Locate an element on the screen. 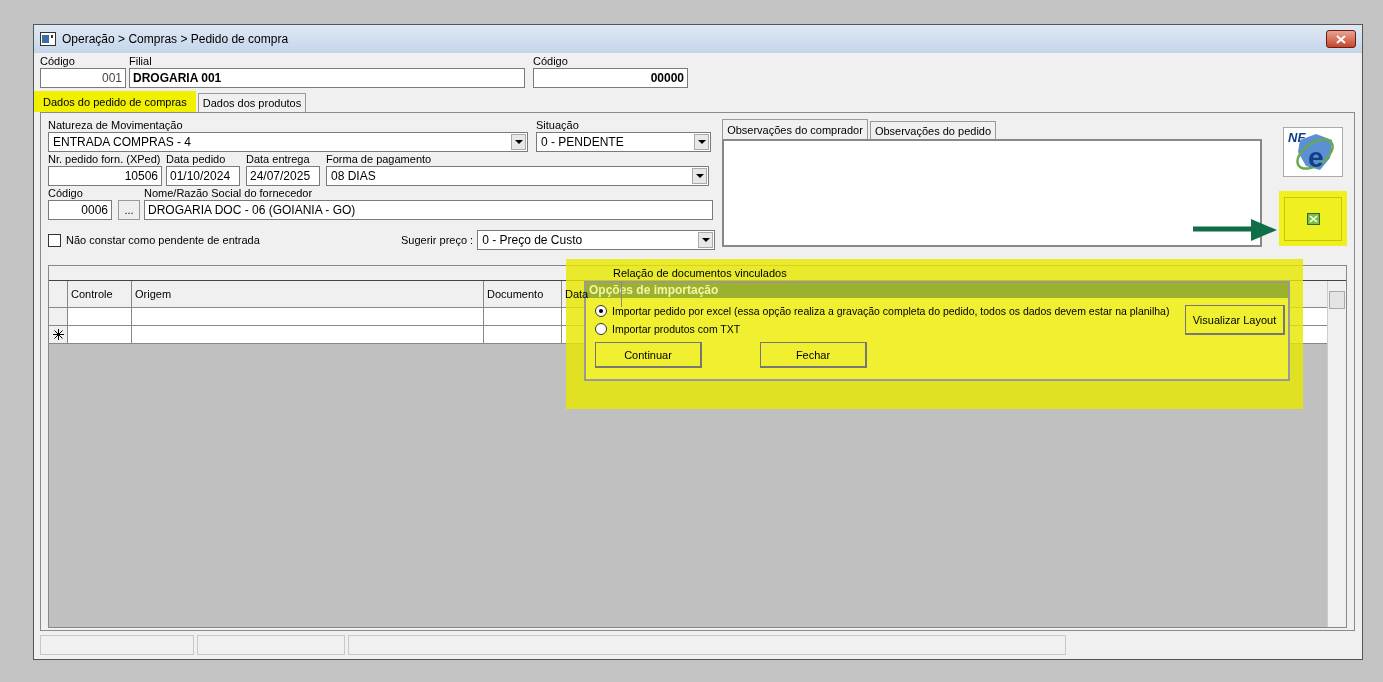 Image resolution: width=1383 pixels, height=682 pixels. field-label: Forma de pagamento is located at coordinates (379, 159).